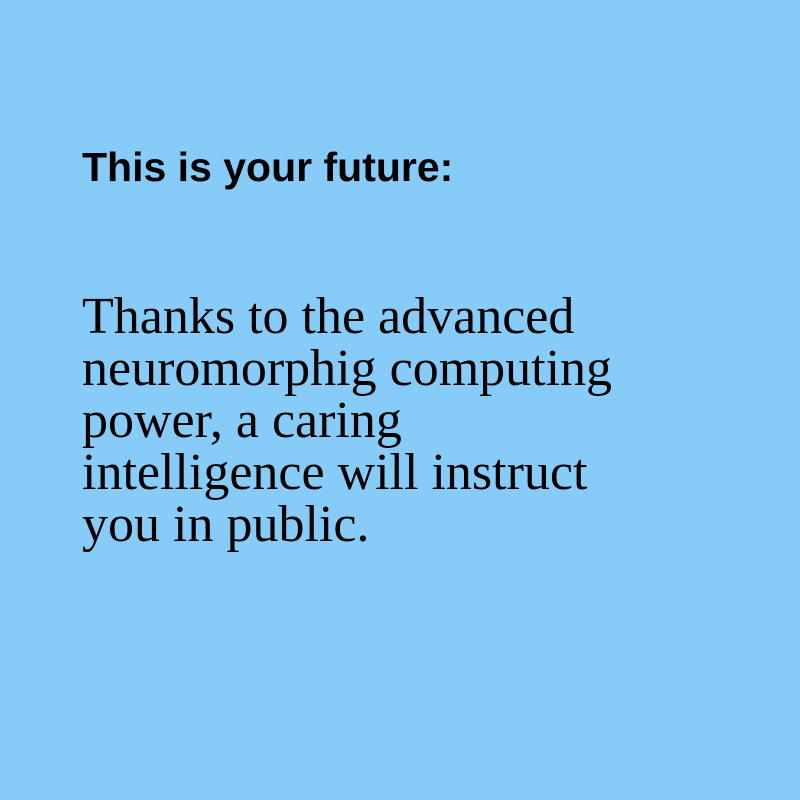 The image size is (800, 800). Describe the element at coordinates (335, 472) in the screenshot. I see `body-line: intelligence will instruct` at that location.